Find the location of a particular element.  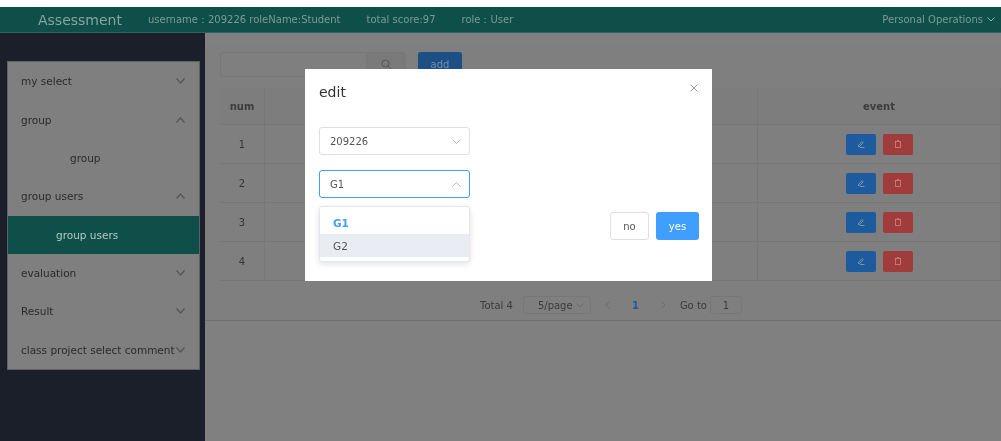

table-cell: 4 is located at coordinates (242, 261).